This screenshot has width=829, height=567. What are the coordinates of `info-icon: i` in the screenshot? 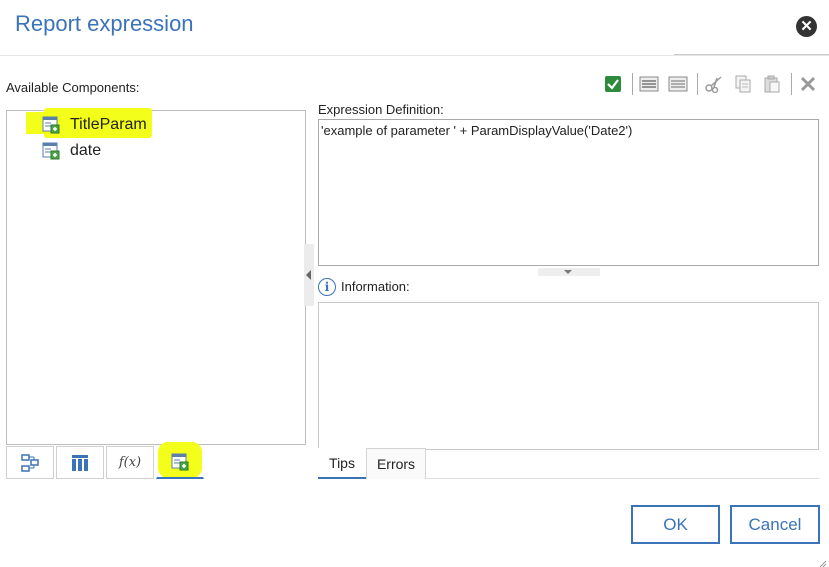 It's located at (327, 287).